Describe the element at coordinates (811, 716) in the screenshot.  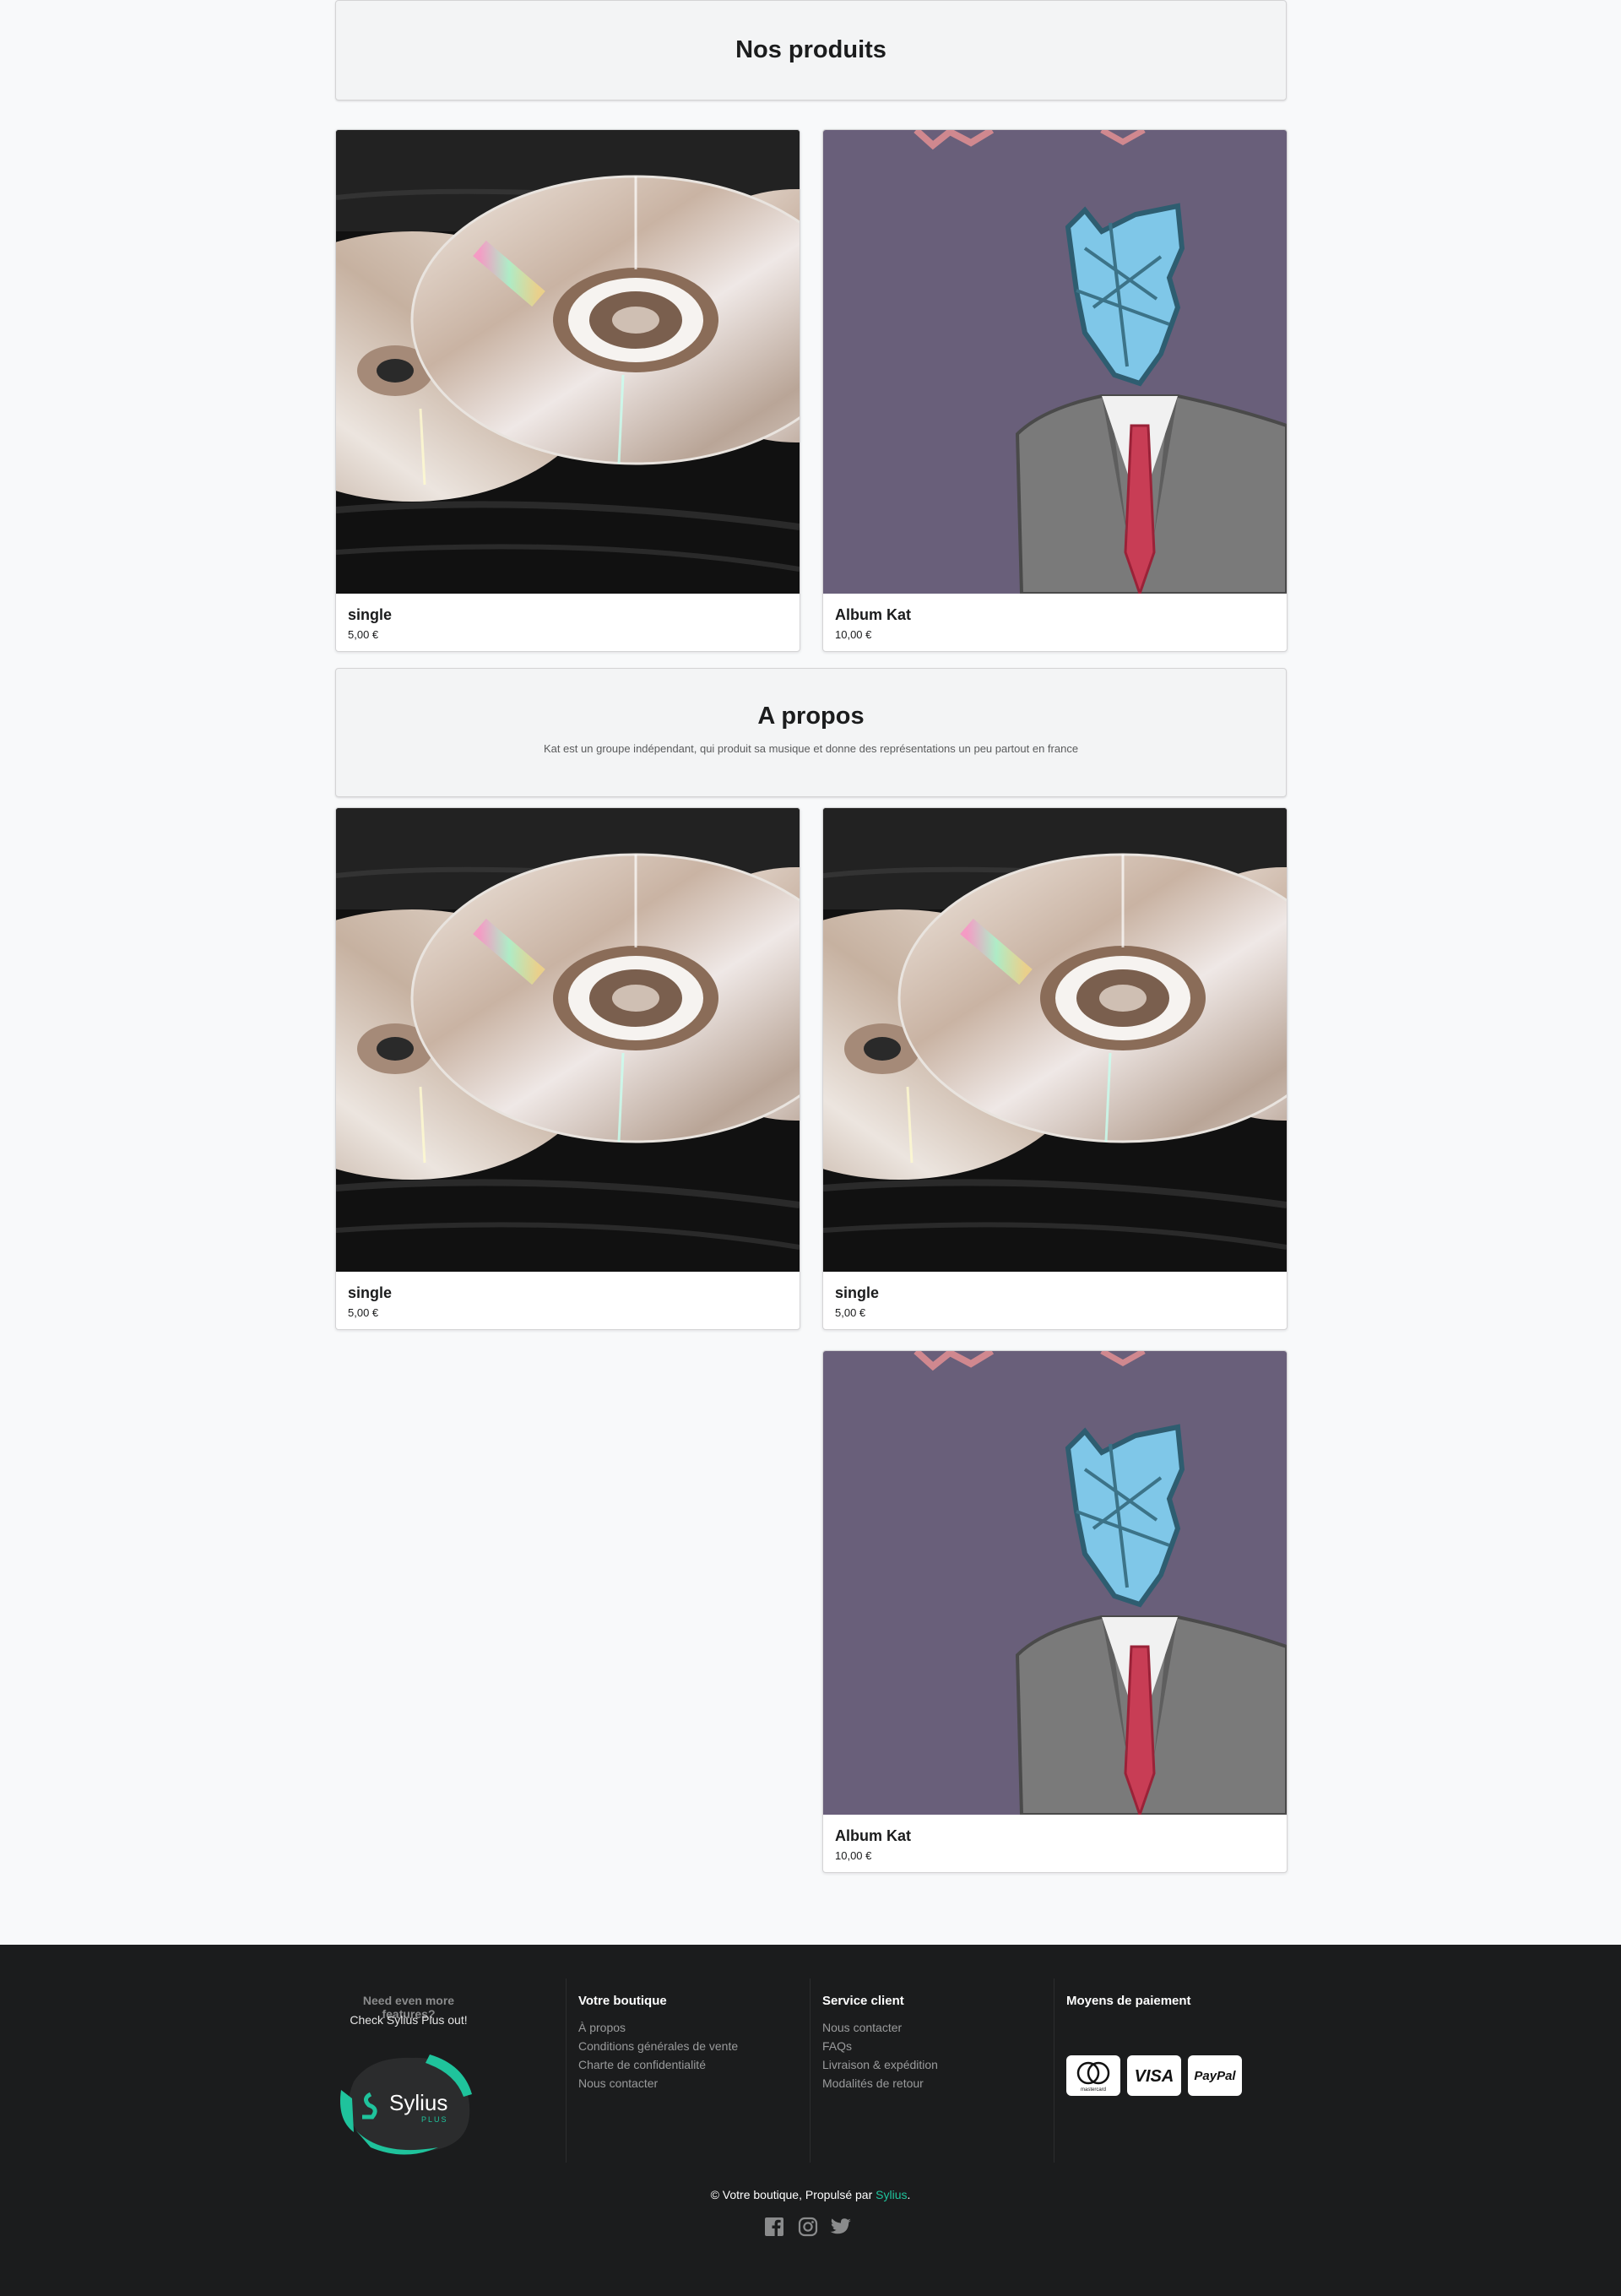
I see `about-title: A propos` at that location.